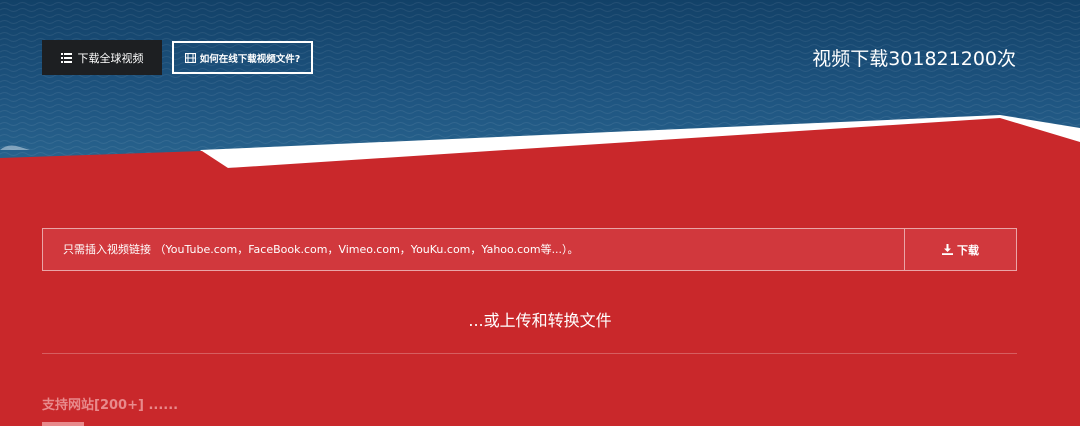 The image size is (1080, 426). Describe the element at coordinates (190, 57) in the screenshot. I see `film-icon` at that location.